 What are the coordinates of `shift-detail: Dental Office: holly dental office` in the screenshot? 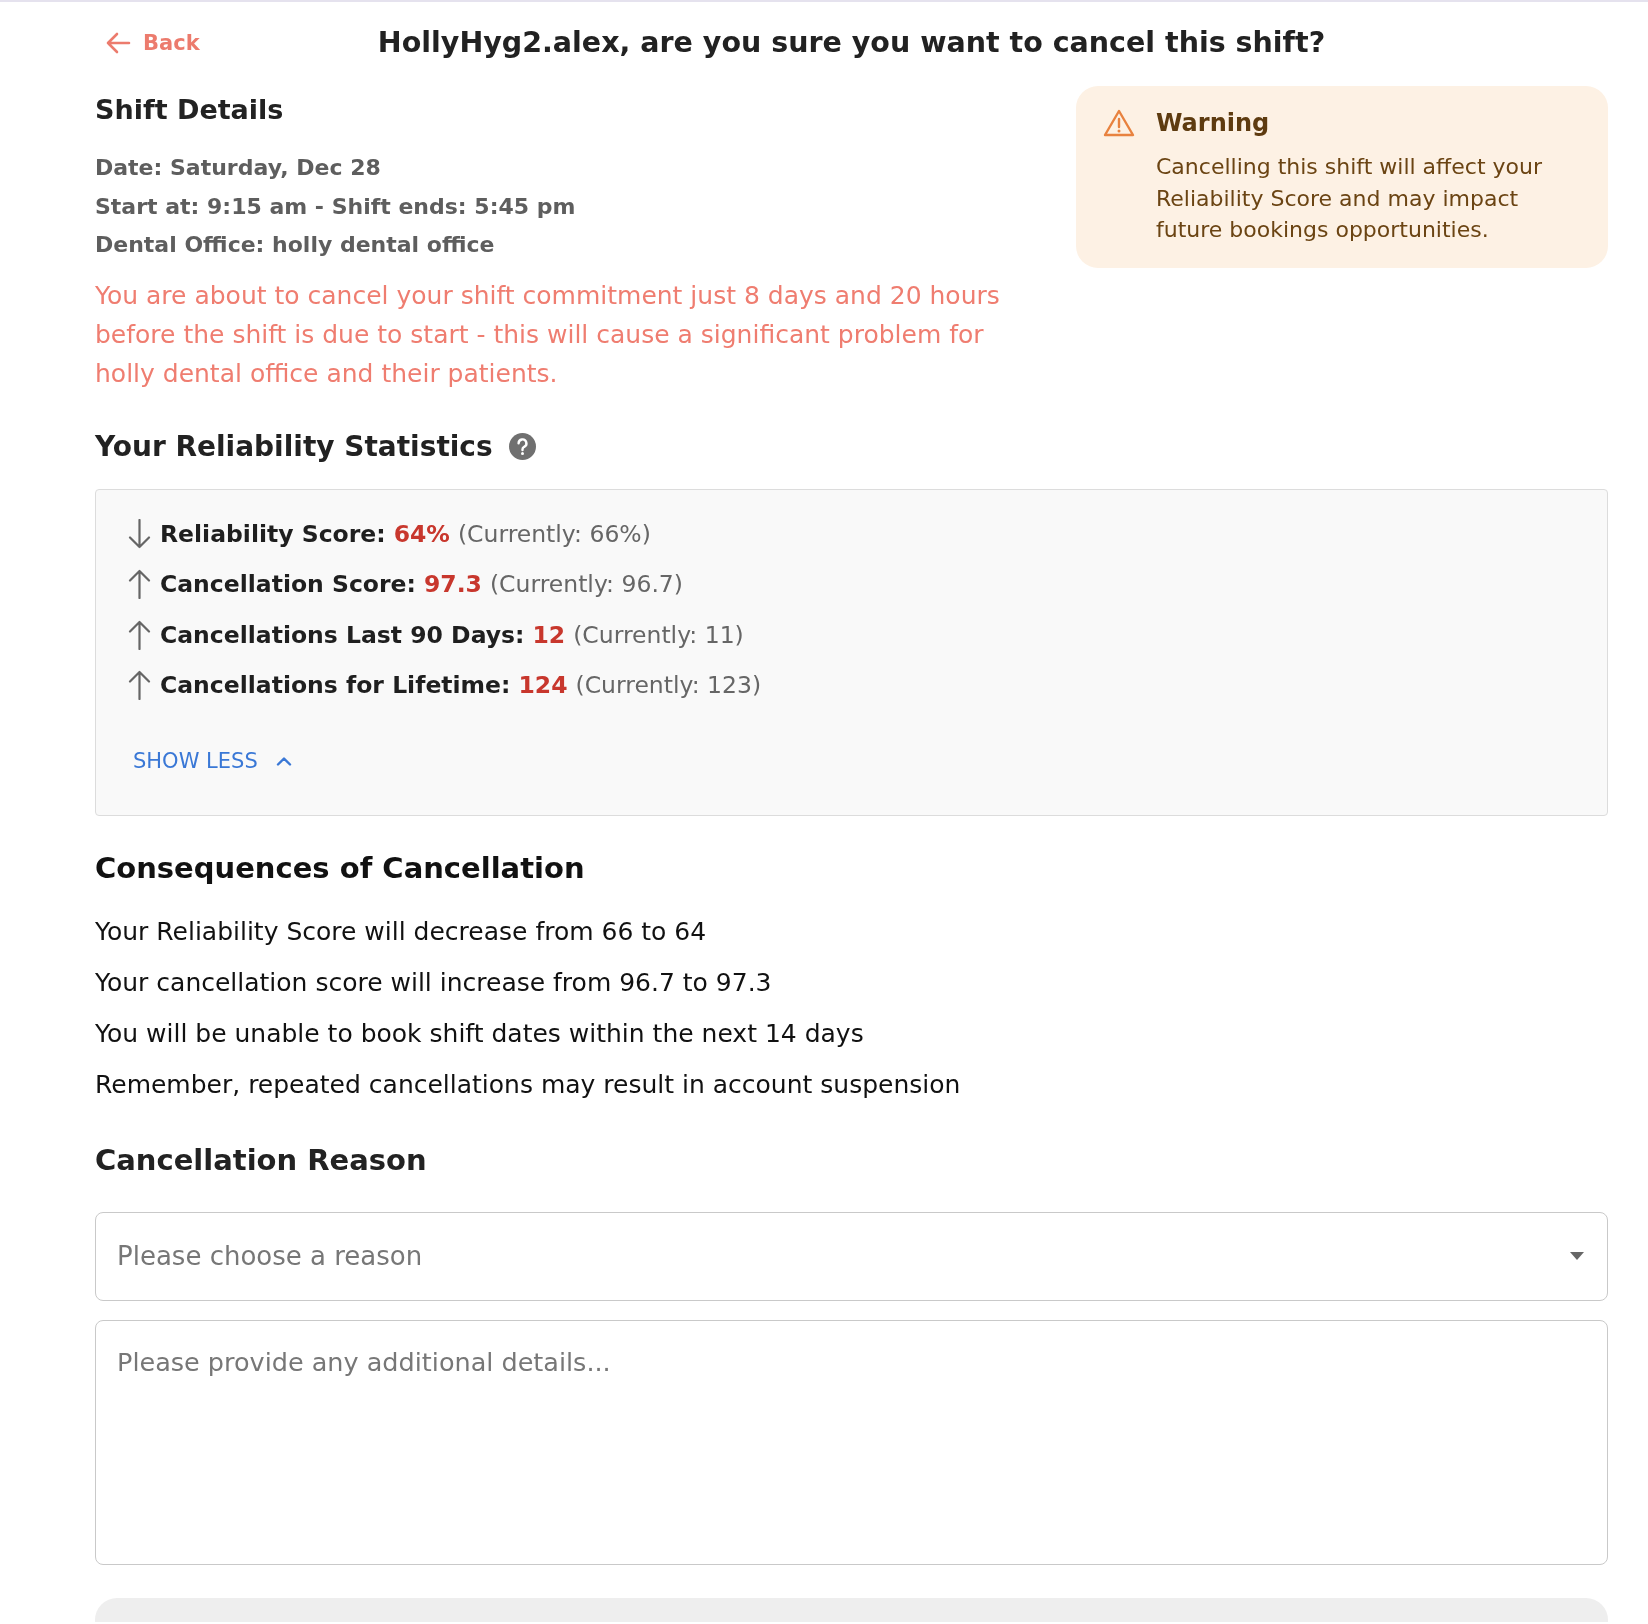 It's located at (295, 245).